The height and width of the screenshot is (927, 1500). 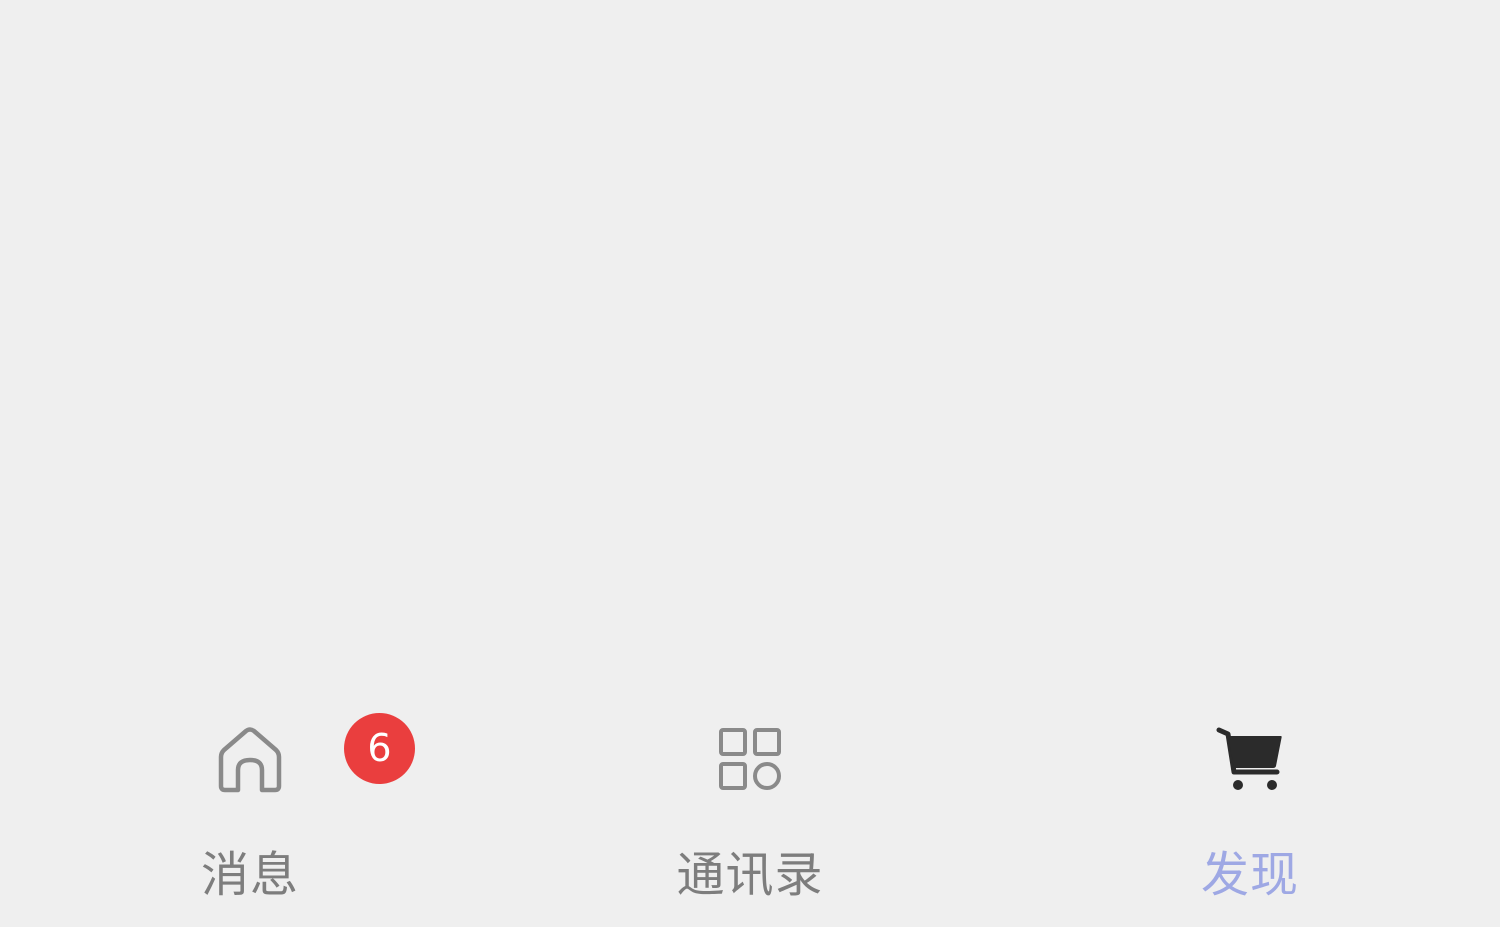 What do you see at coordinates (1249, 875) in the screenshot?
I see `tab-discover-label: 发现` at bounding box center [1249, 875].